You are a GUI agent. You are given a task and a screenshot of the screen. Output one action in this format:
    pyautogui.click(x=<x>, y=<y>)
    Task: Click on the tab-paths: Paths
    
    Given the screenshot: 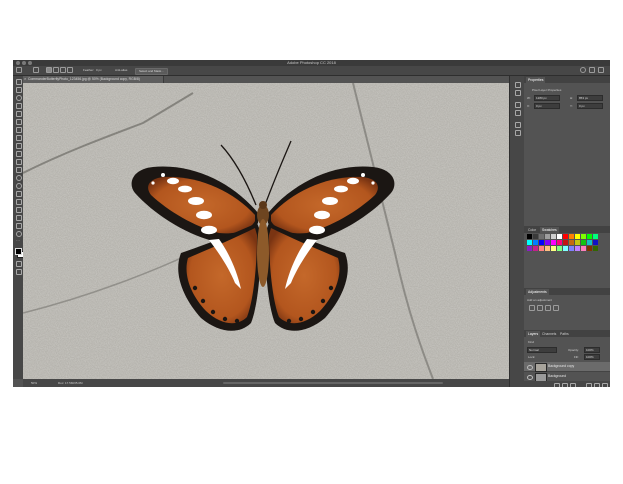 What is the action you would take?
    pyautogui.click(x=564, y=334)
    